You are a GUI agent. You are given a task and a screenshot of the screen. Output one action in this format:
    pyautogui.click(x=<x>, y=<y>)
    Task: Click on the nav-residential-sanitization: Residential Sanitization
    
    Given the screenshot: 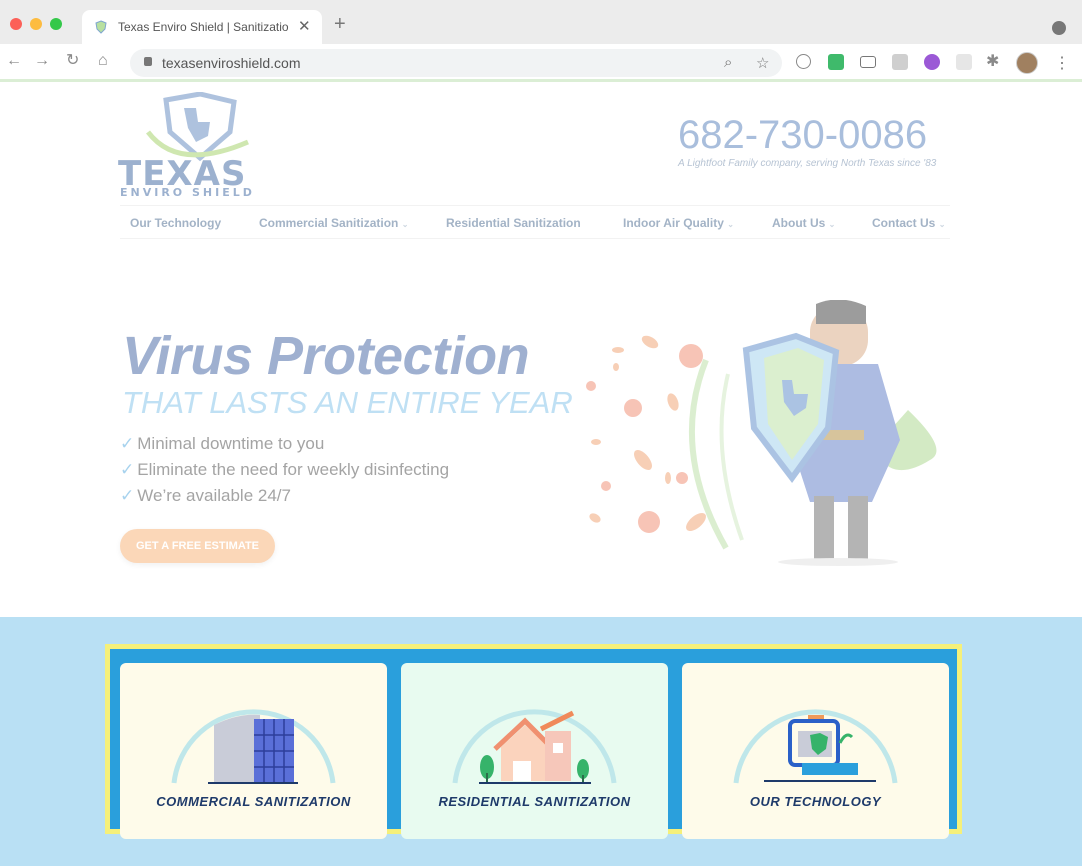 What is the action you would take?
    pyautogui.click(x=513, y=223)
    